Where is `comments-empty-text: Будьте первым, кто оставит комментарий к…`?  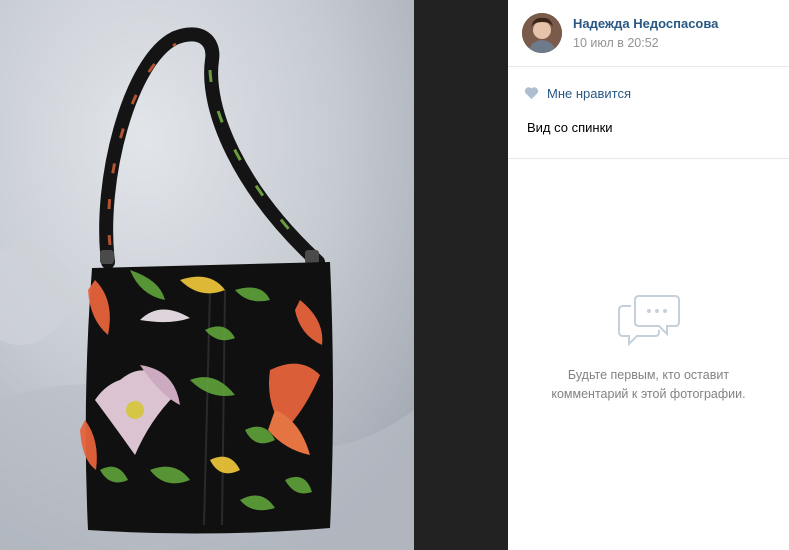 comments-empty-text: Будьте первым, кто оставит комментарий к… is located at coordinates (648, 384).